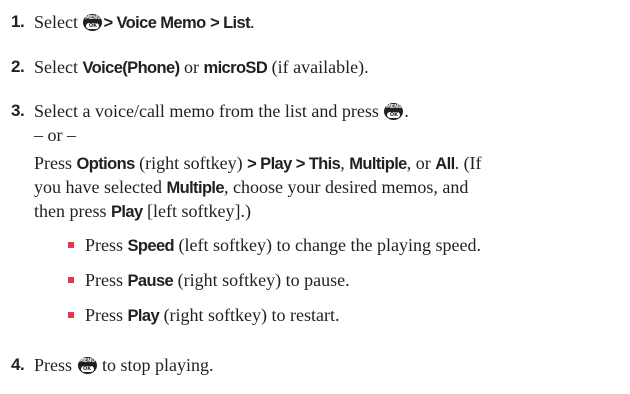 The width and height of the screenshot is (630, 394). I want to click on step-number: 2., so click(18, 66).